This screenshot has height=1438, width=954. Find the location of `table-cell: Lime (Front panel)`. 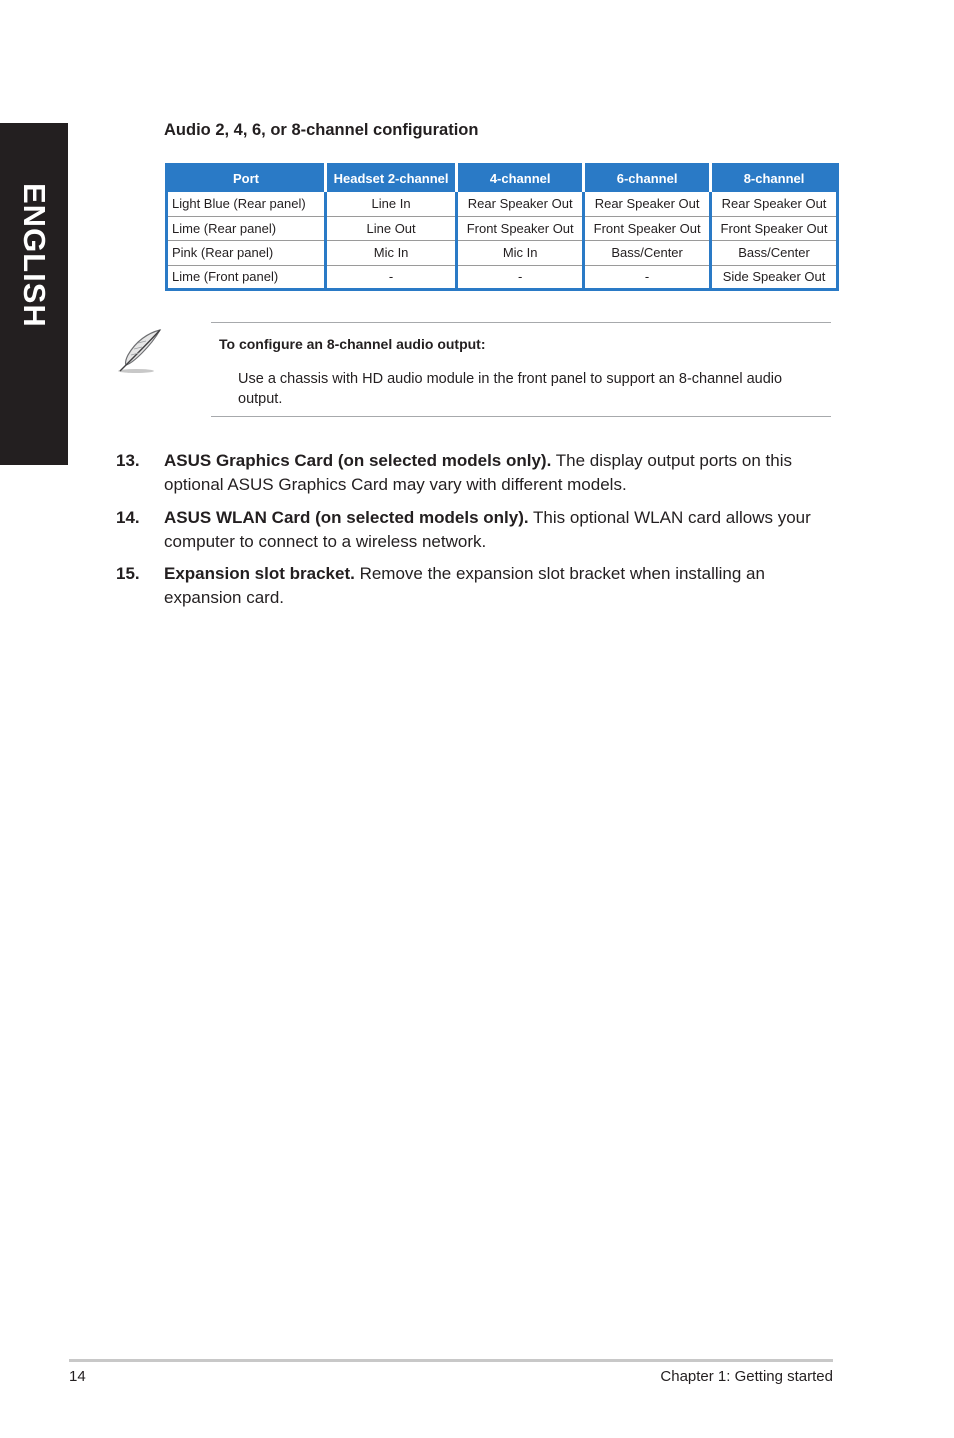

table-cell: Lime (Front panel) is located at coordinates (246, 277).